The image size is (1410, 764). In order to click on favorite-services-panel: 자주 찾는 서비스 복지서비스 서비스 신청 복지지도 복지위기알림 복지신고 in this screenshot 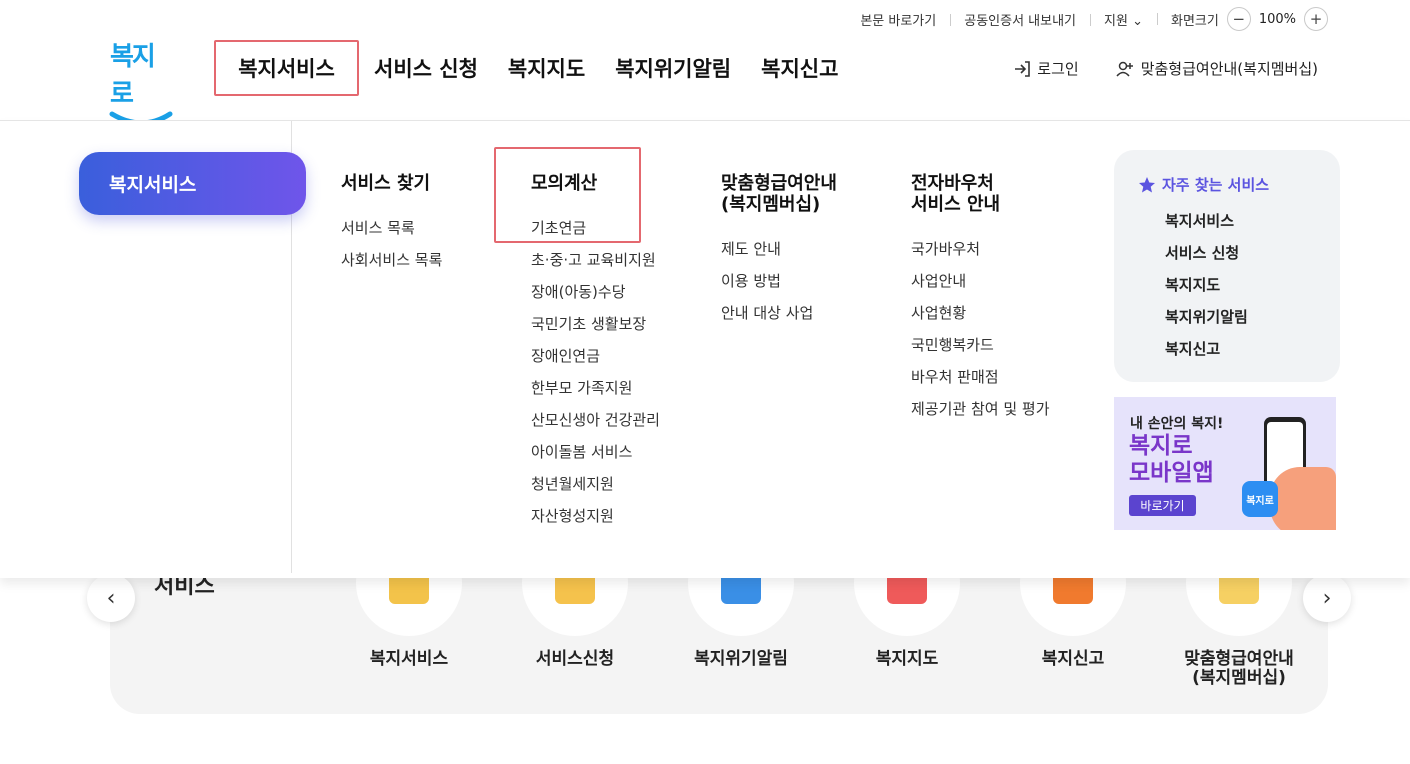, I will do `click(1227, 266)`.